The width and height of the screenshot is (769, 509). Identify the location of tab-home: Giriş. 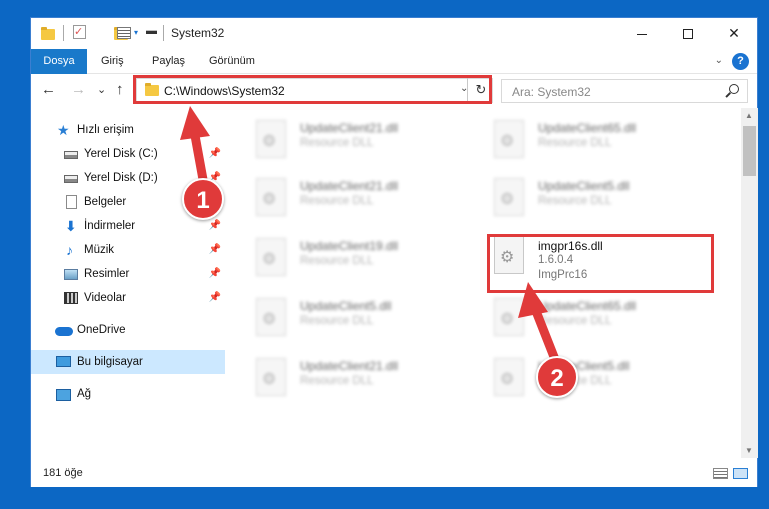
(112, 61).